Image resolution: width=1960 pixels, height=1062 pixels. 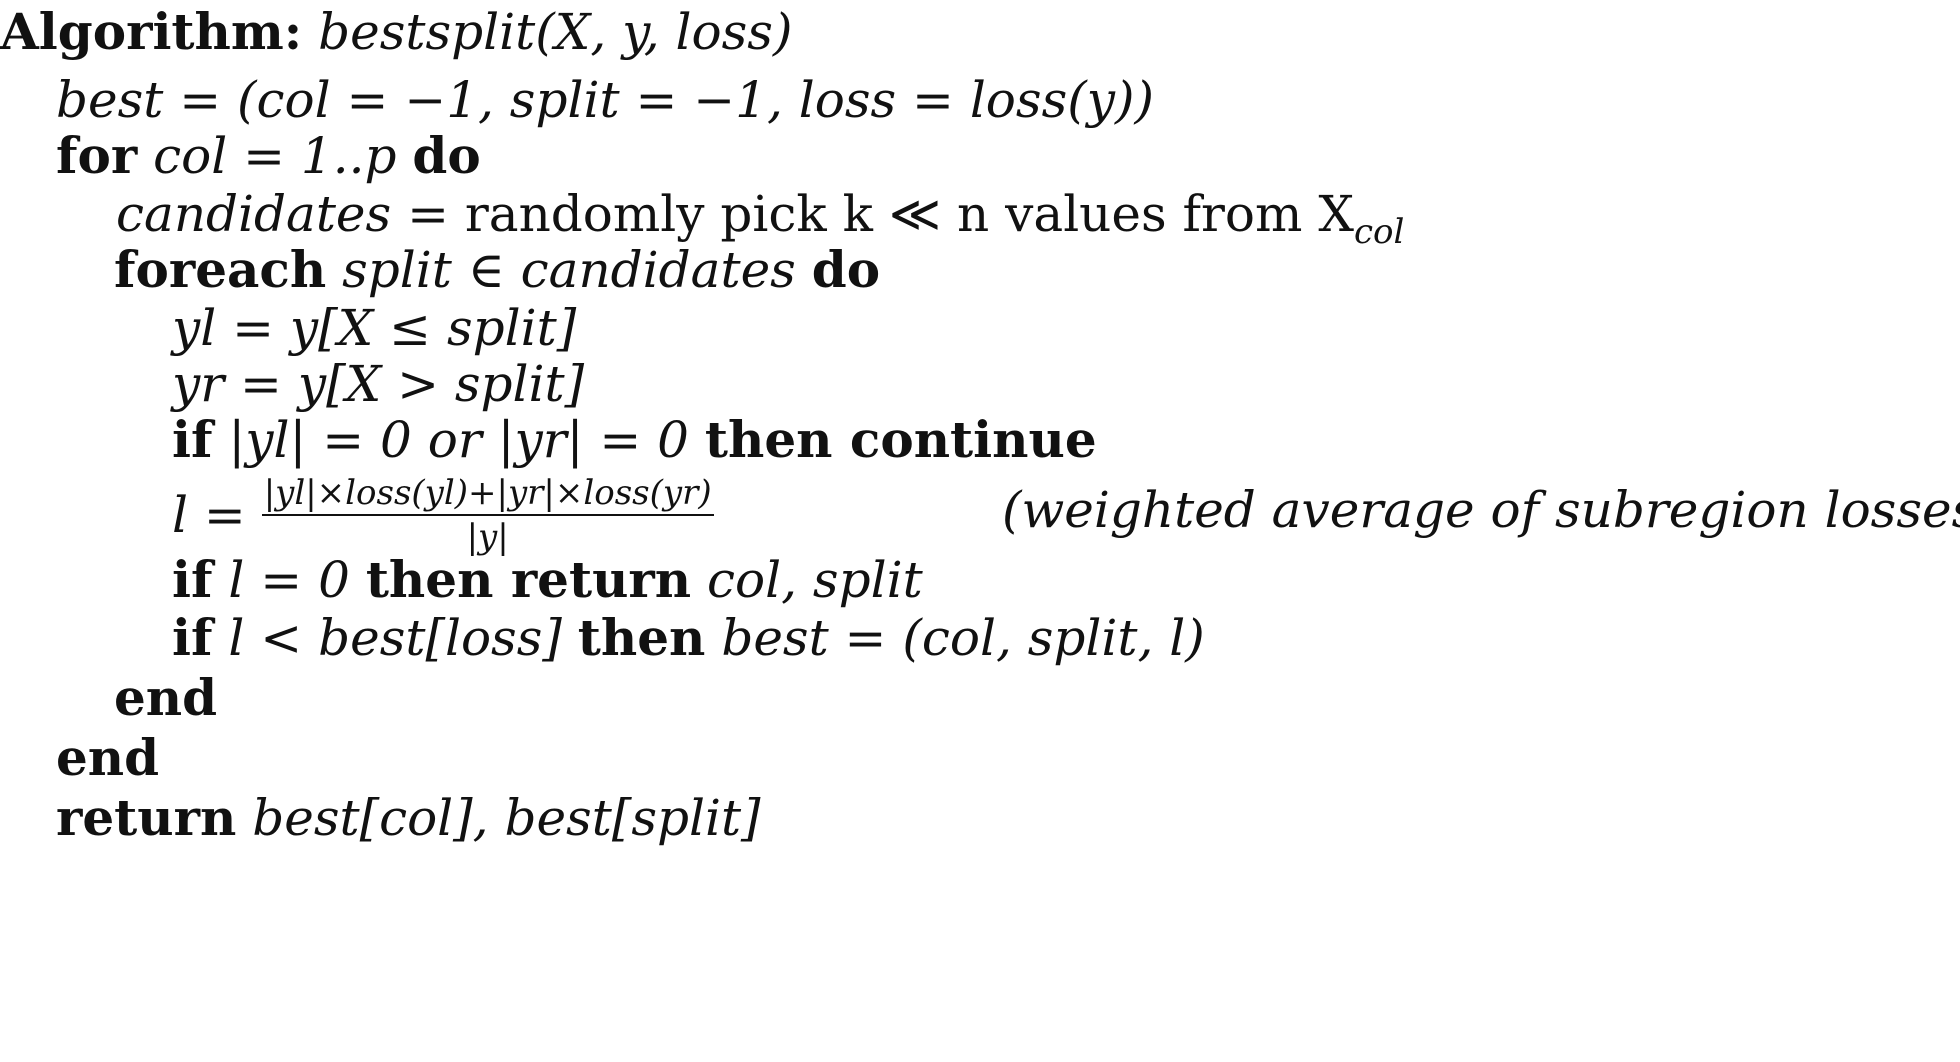 I want to click on foreach-do-keyword: do, so click(x=846, y=269).